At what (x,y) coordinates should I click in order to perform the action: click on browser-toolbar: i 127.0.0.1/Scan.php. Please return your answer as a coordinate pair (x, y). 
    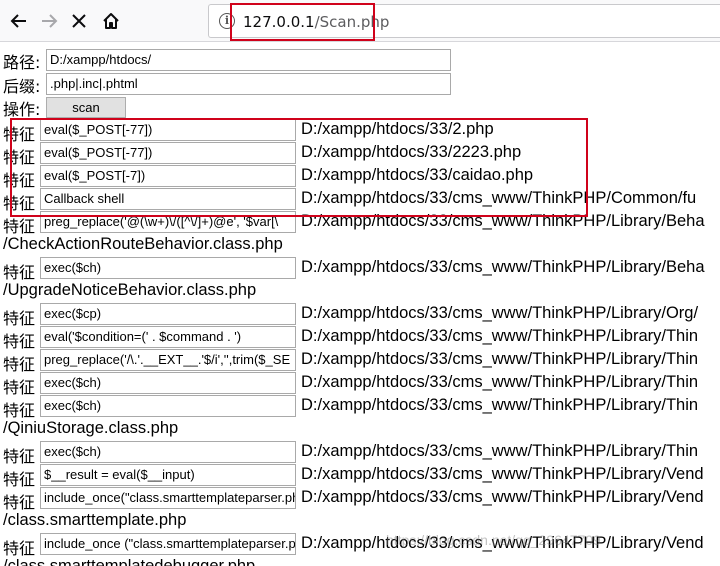
    Looking at the image, I should click on (360, 21).